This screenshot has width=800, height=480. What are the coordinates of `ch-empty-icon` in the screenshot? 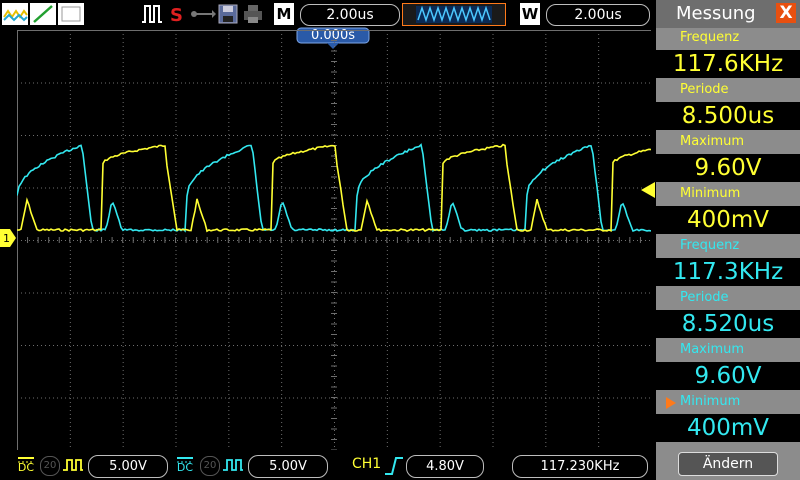 It's located at (71, 14).